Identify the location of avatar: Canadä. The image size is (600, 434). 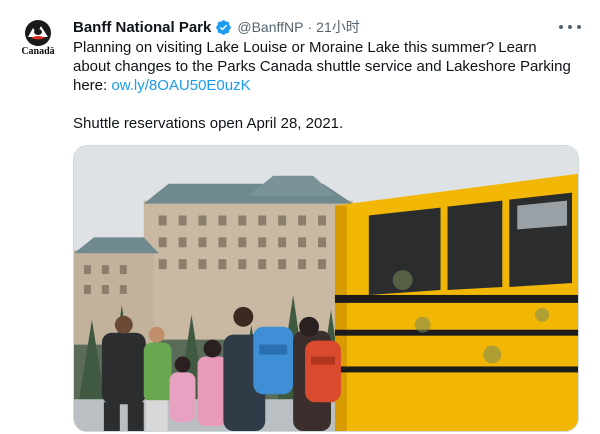
(38, 39).